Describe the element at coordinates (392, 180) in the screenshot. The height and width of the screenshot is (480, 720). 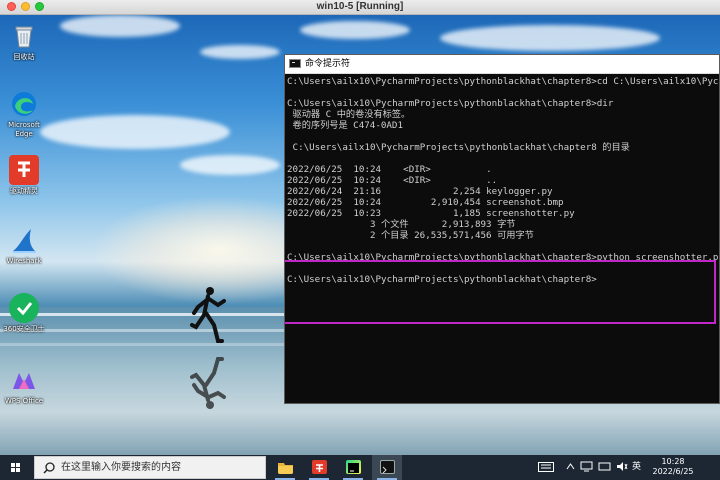
I see `console-line: 2022/06/25 10:24 <DIR> ..` at that location.